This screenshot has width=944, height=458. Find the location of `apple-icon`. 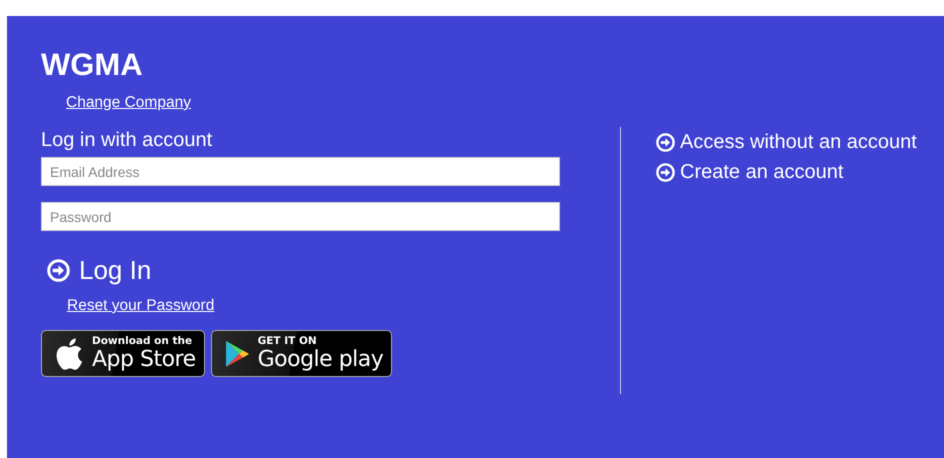

apple-icon is located at coordinates (69, 354).